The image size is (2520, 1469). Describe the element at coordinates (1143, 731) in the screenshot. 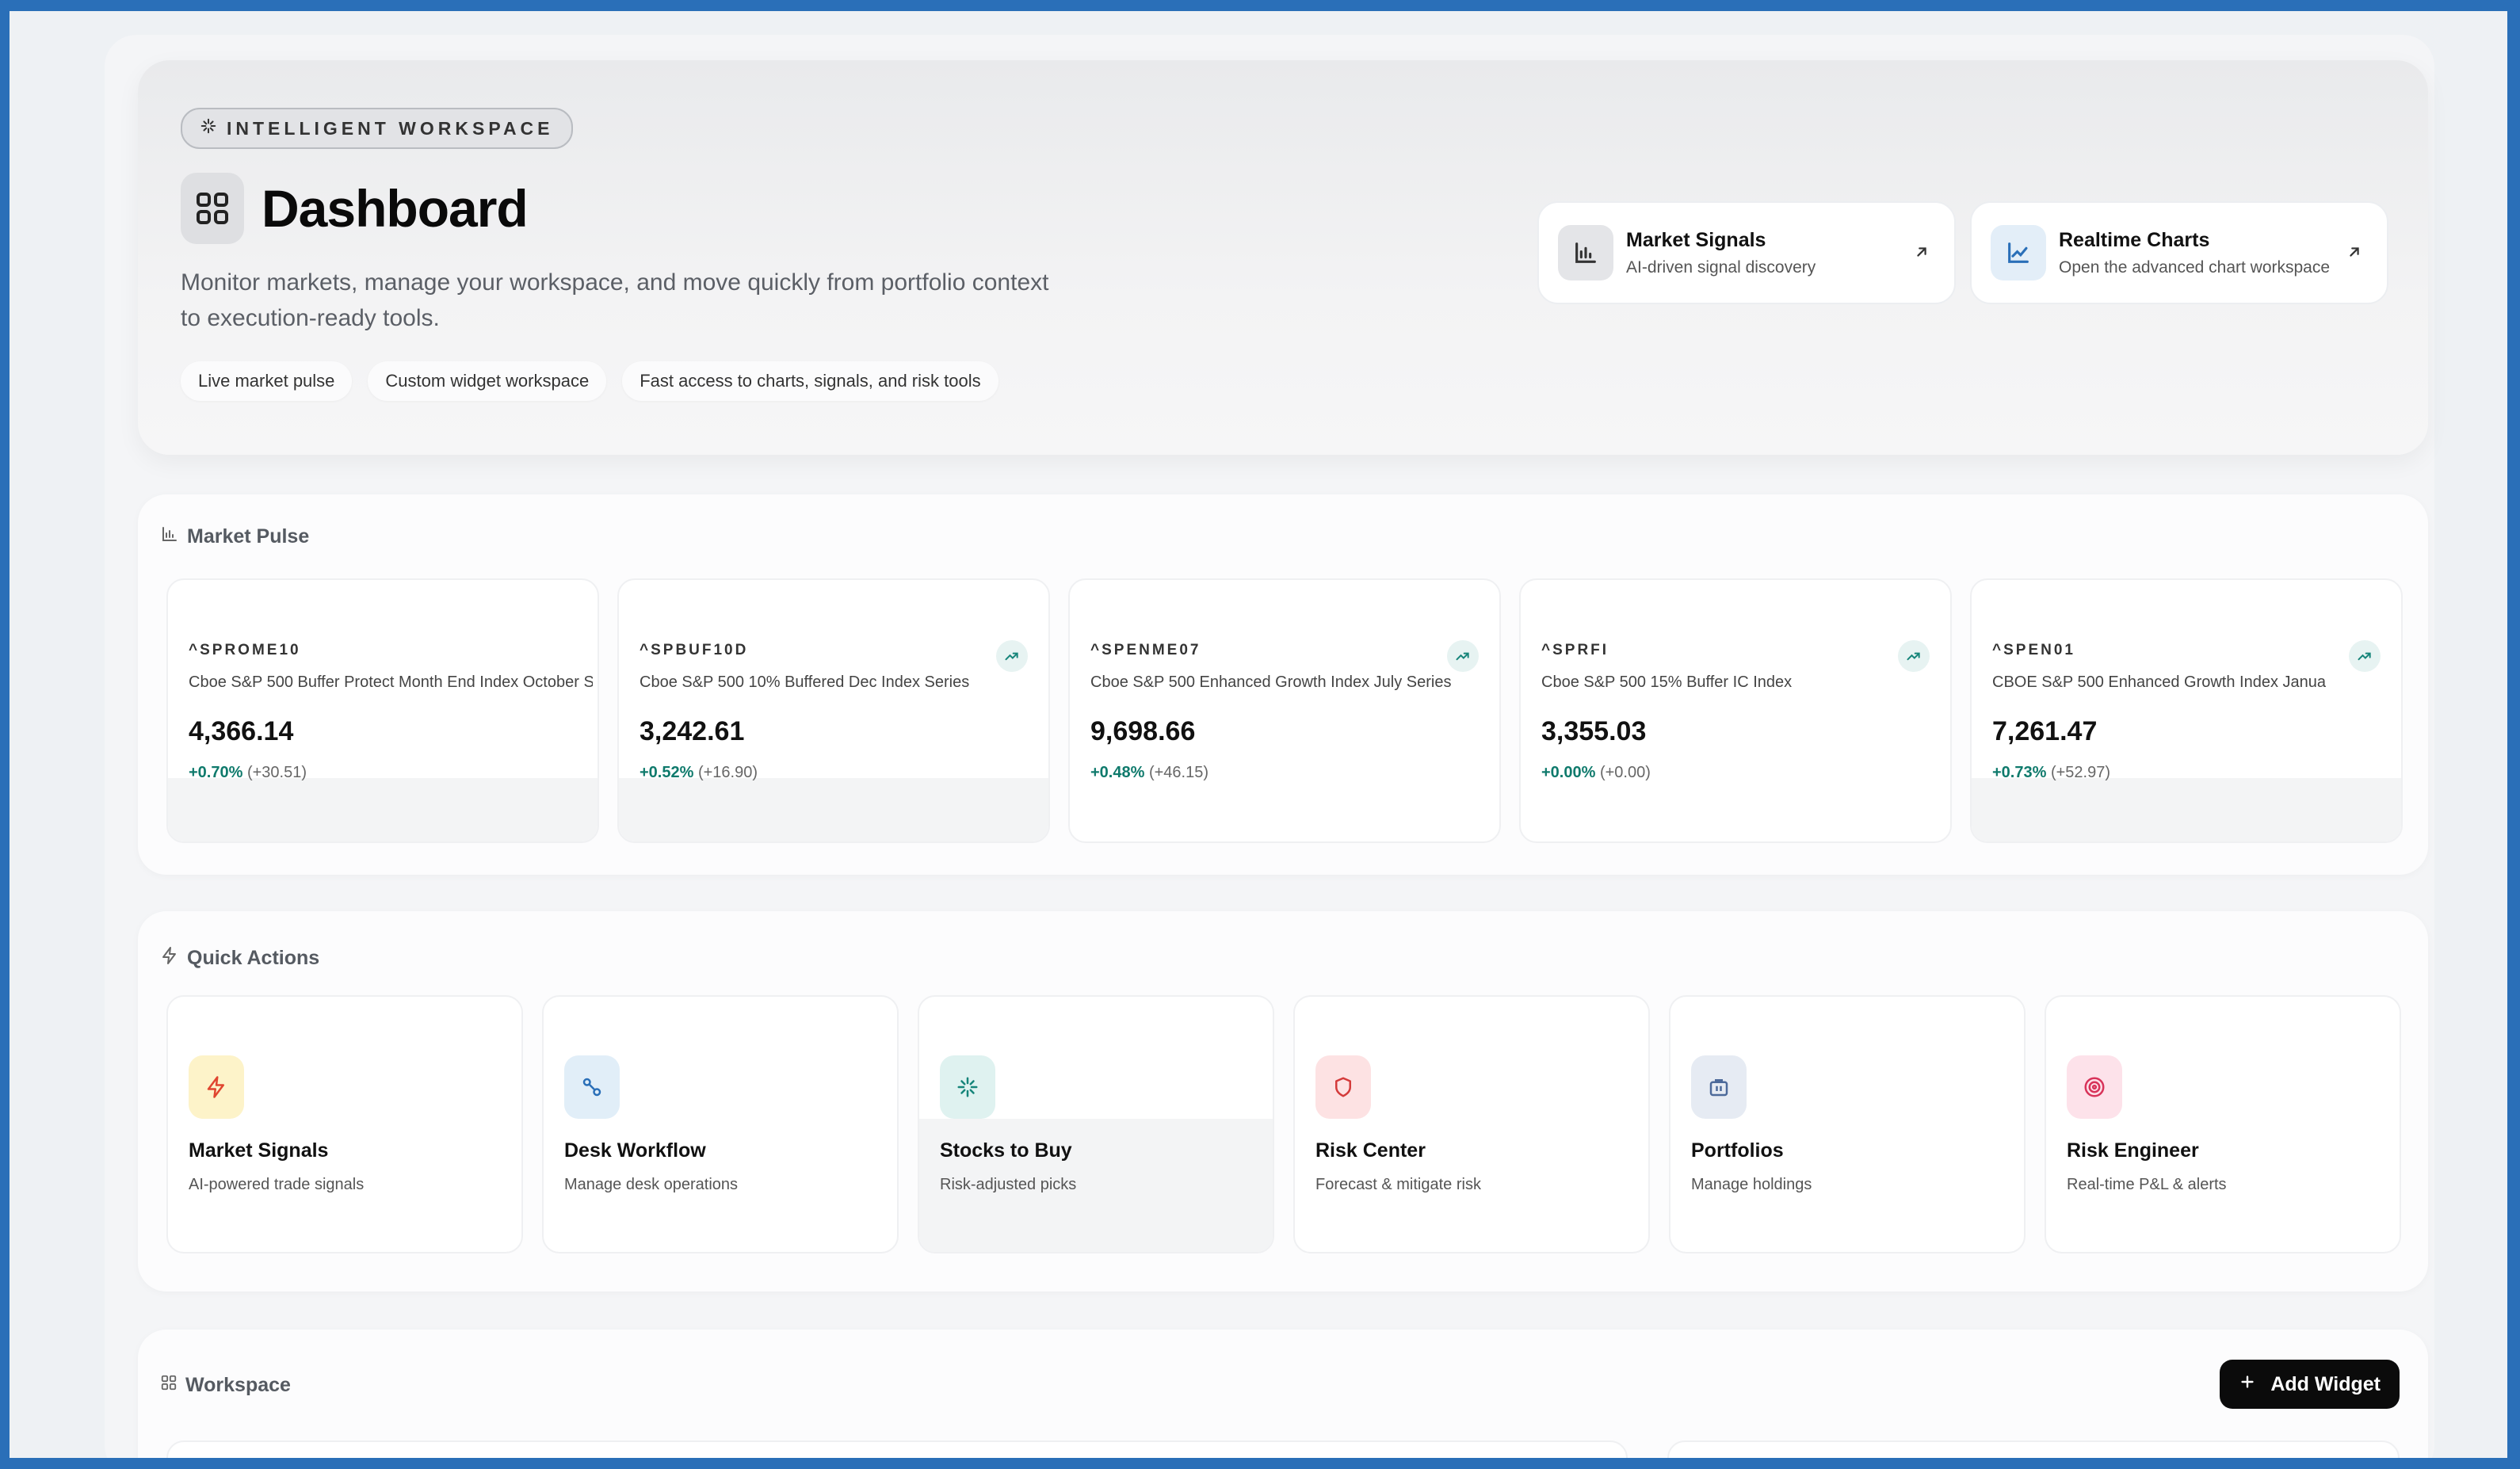

I see `index-value: 9,698.66` at that location.